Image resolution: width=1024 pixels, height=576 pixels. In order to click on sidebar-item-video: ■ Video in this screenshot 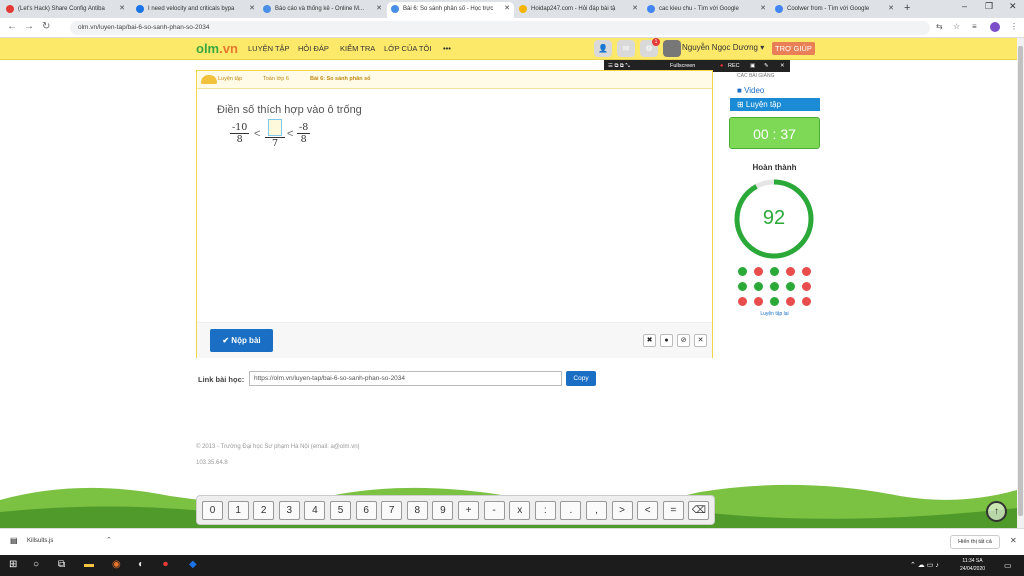, I will do `click(750, 90)`.